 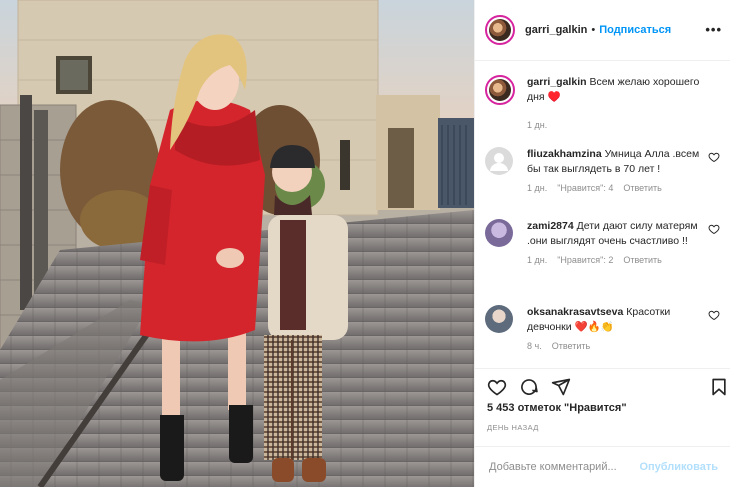 What do you see at coordinates (624, 320) in the screenshot?
I see `comment-text: oksanakrasavtseva Красотки девчонки ❤️🔥👏` at bounding box center [624, 320].